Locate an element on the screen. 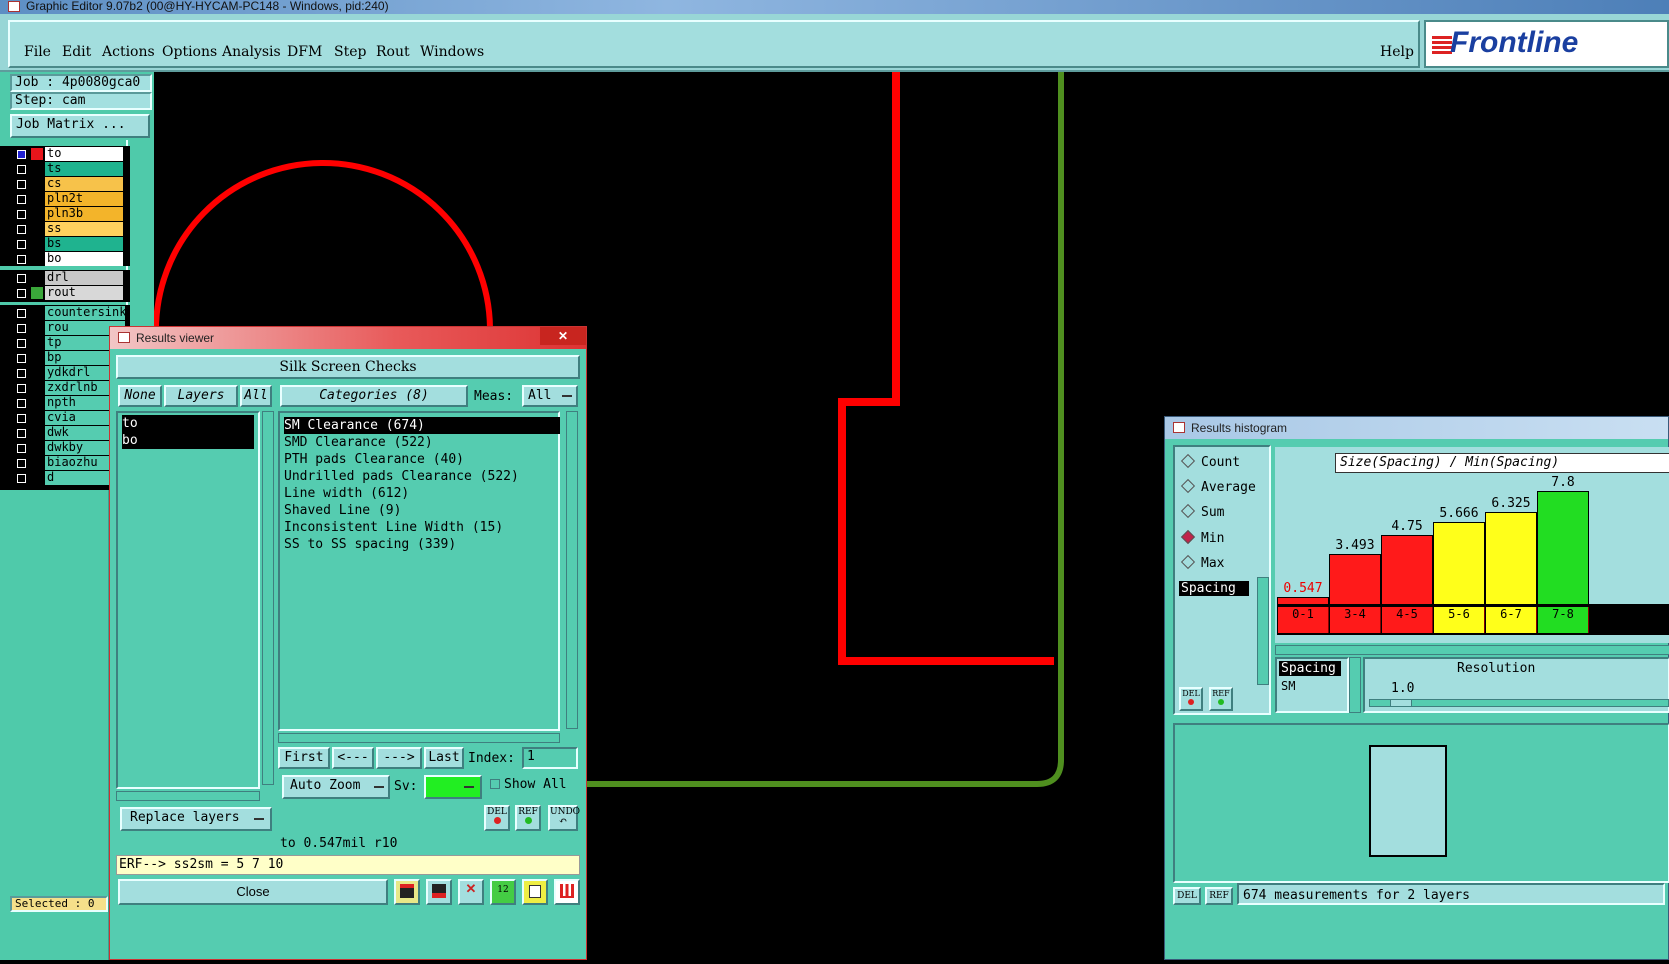 The height and width of the screenshot is (964, 1669). layer-name: countersink is located at coordinates (85, 313).